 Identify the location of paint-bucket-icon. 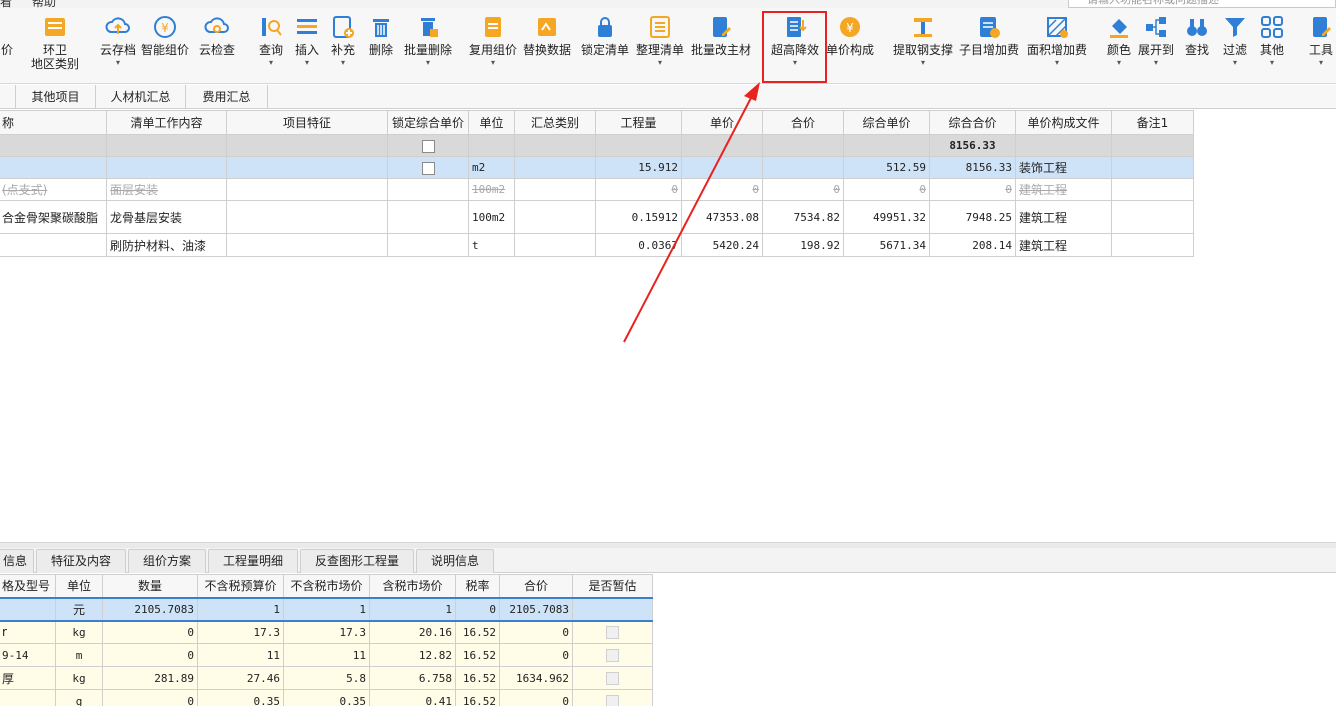
(1119, 28).